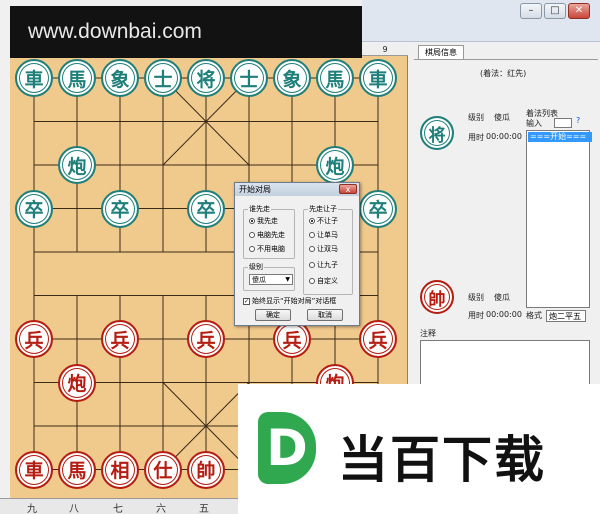 This screenshot has width=600, height=514. Describe the element at coordinates (560, 137) in the screenshot. I see `moves-list-item: ===开始===` at that location.